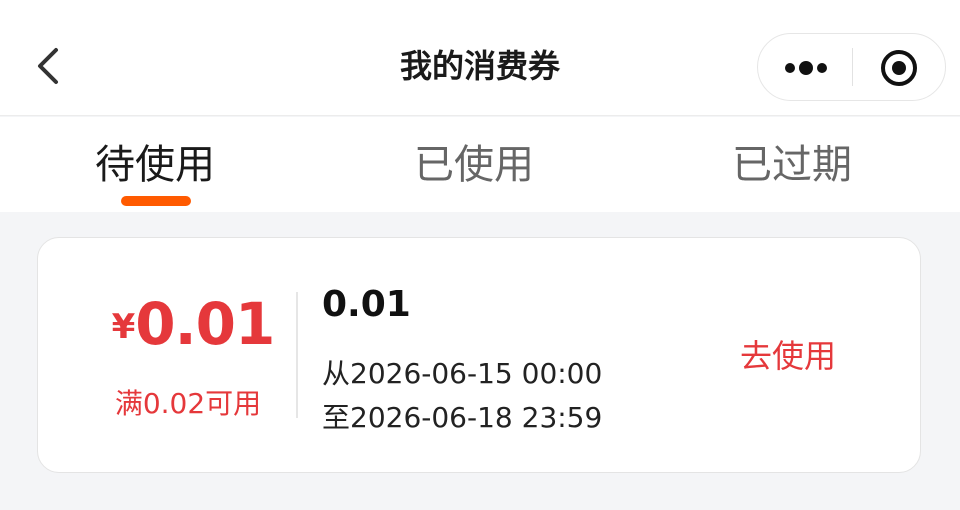 The image size is (960, 510). Describe the element at coordinates (188, 403) in the screenshot. I see `coupon-threshold: 满0.02可用` at that location.